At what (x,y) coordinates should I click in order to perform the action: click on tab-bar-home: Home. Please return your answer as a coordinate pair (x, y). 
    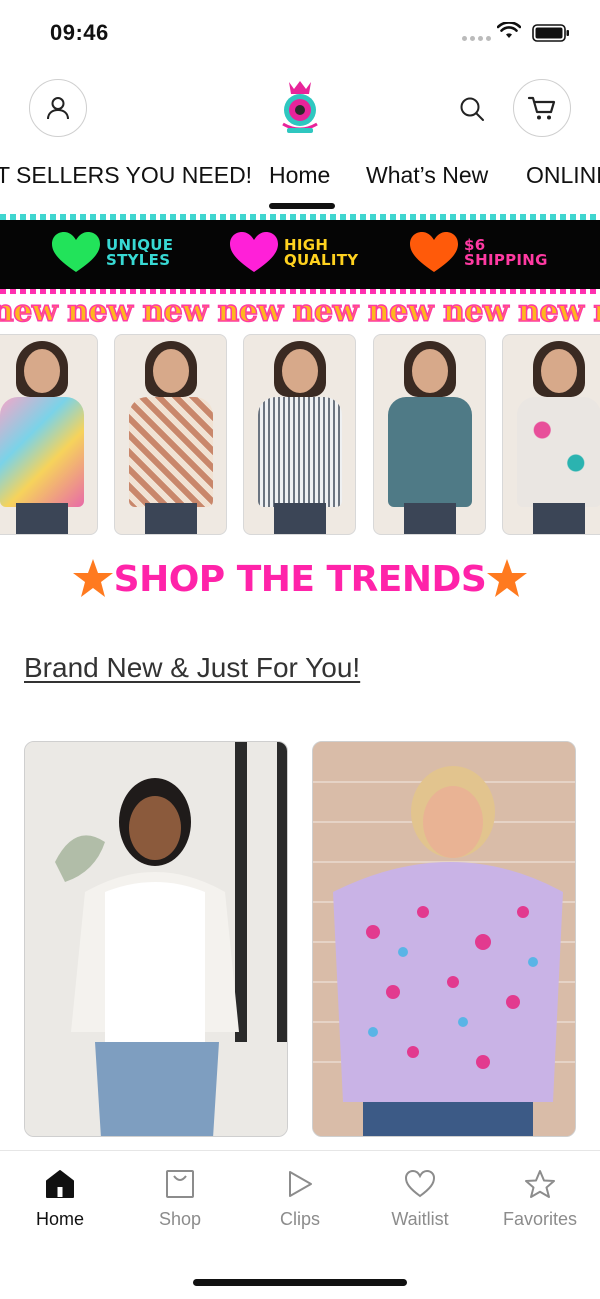
    Looking at the image, I should click on (60, 1199).